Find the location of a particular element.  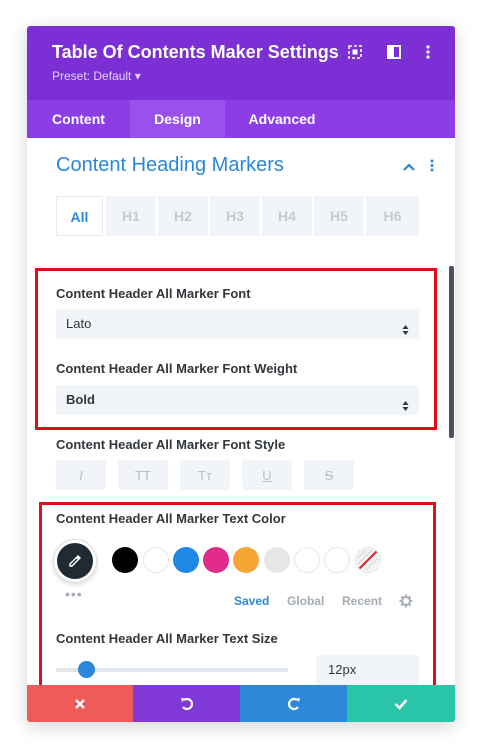

swatch-orange is located at coordinates (246, 560).